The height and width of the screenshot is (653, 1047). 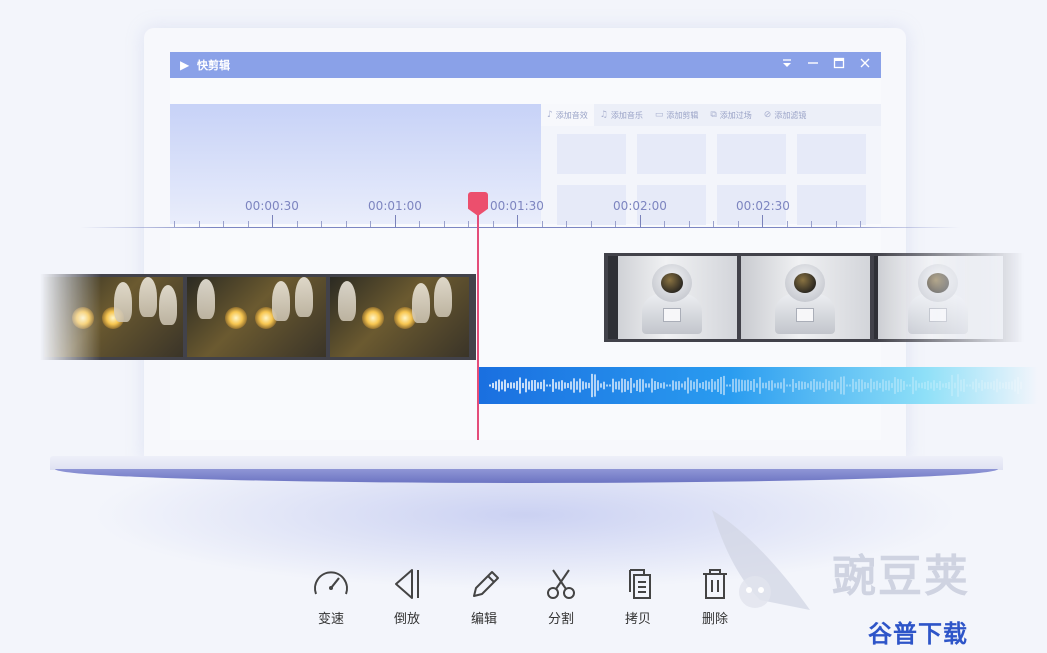 I want to click on reverse-button: 倒放, so click(x=407, y=596).